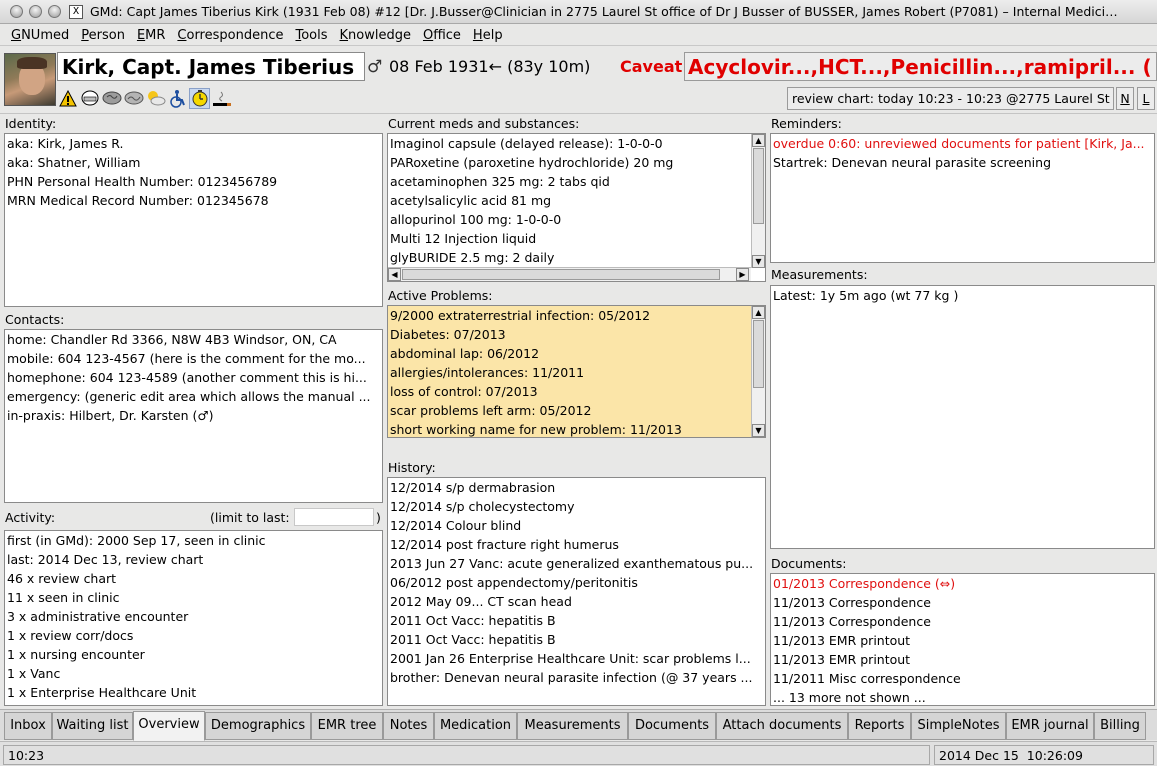 Image resolution: width=1157 pixels, height=766 pixels. Describe the element at coordinates (28, 726) in the screenshot. I see `tab-inbox: Inbox` at that location.